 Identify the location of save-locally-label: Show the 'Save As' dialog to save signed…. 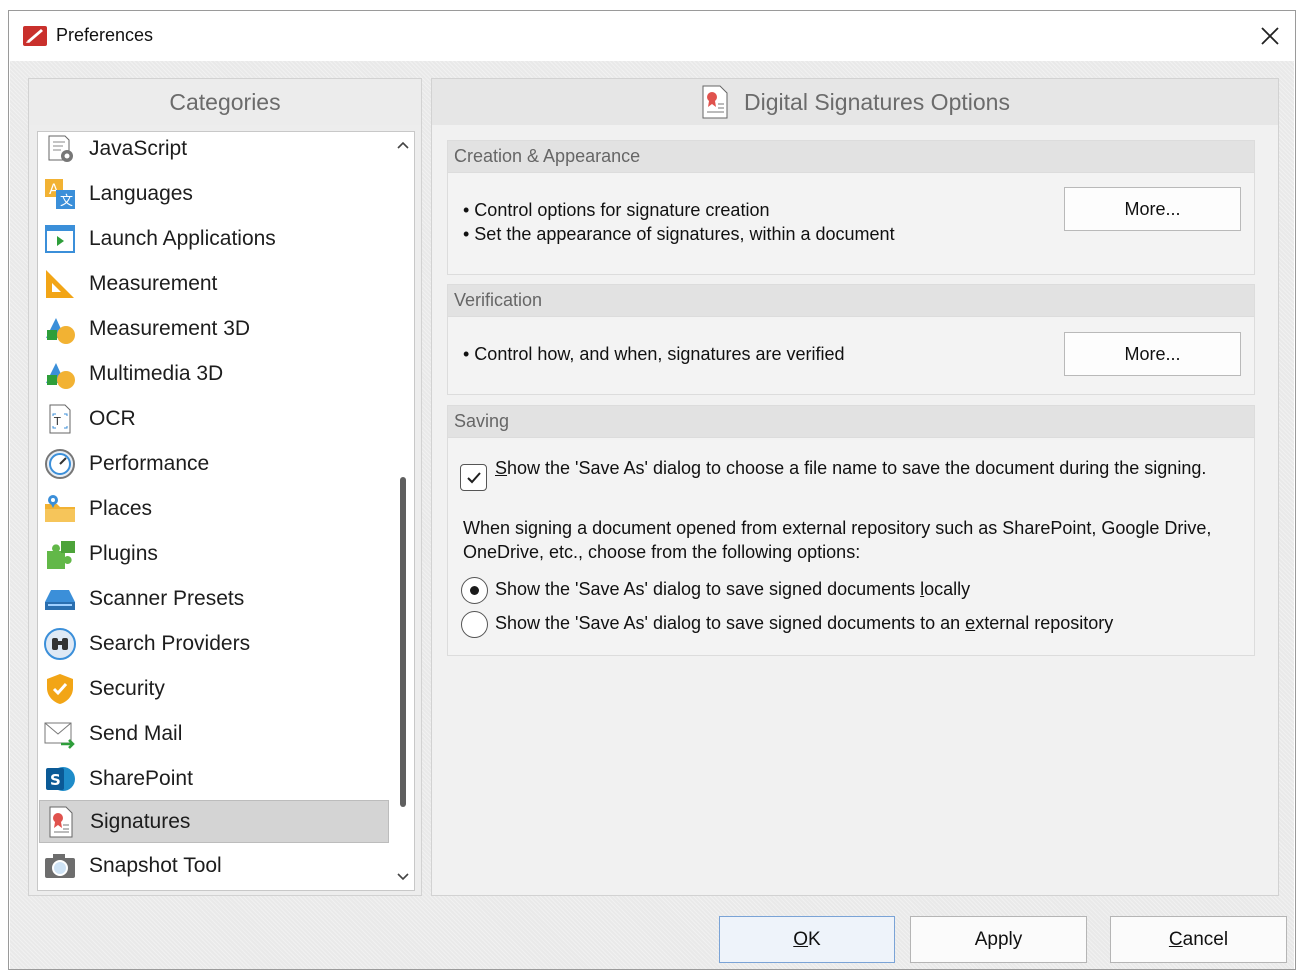
(732, 589).